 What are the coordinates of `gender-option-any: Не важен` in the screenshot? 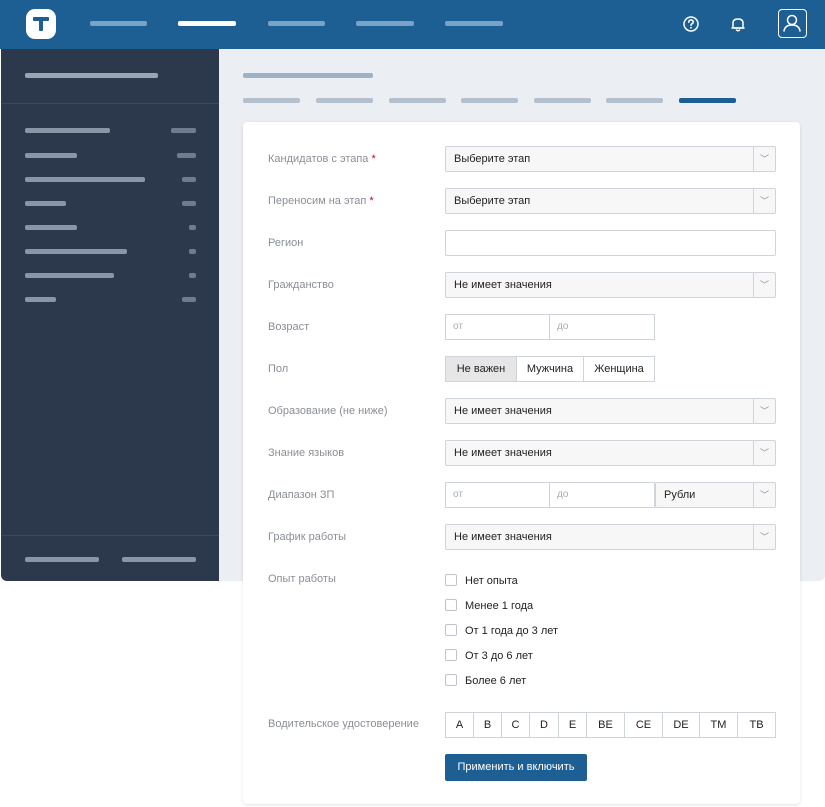 It's located at (481, 369).